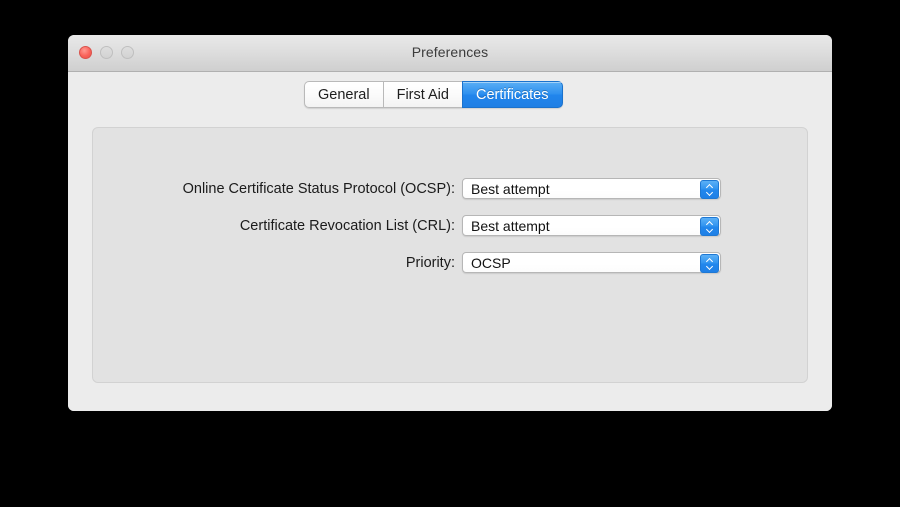 This screenshot has width=900, height=507. I want to click on window-titlebar: Preferences, so click(450, 53).